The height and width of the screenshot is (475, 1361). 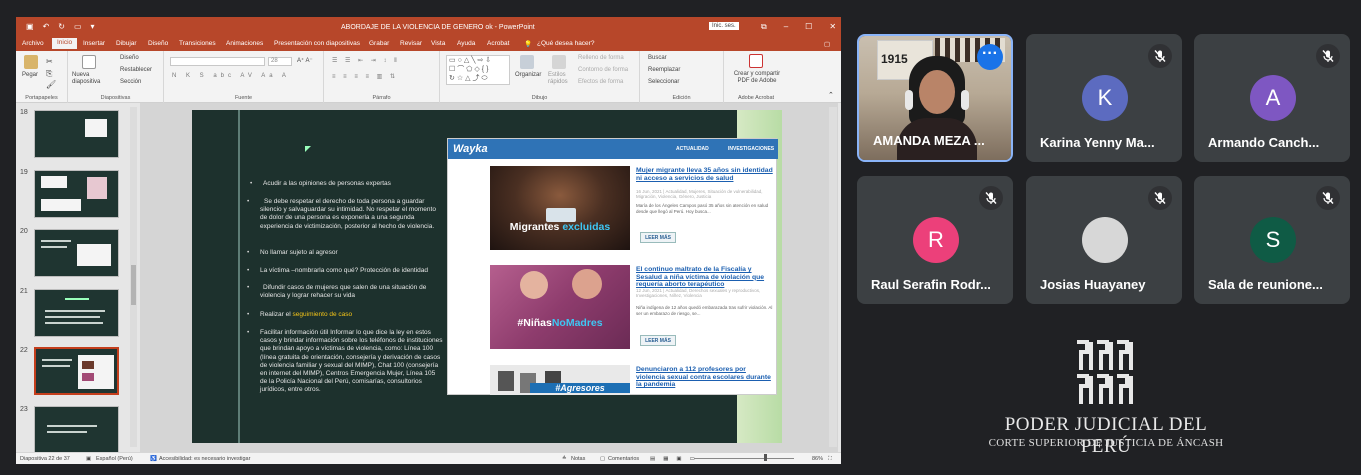 What do you see at coordinates (93, 27) in the screenshot?
I see `customize-qat-icon: ▾` at bounding box center [93, 27].